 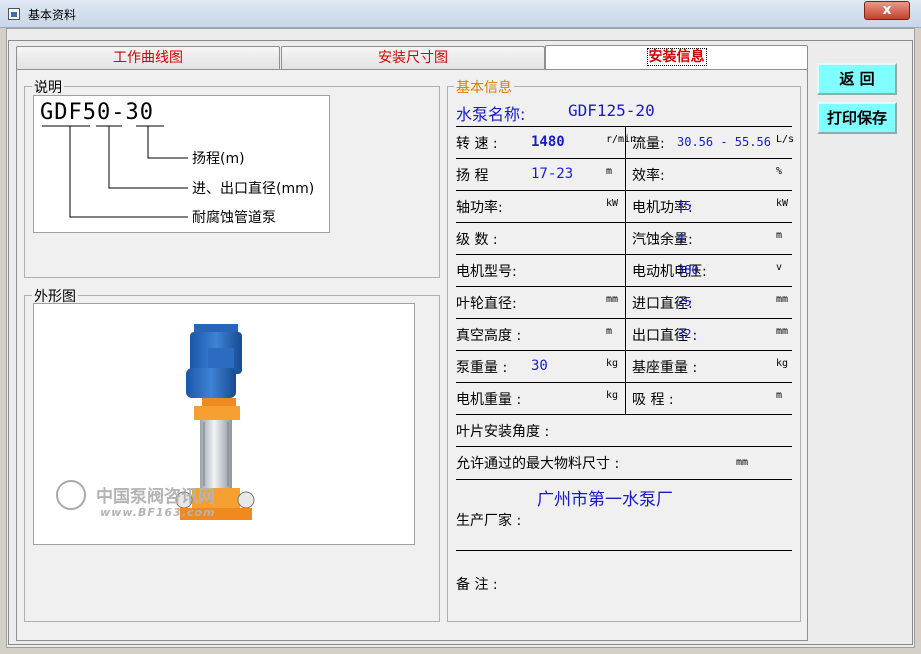 I want to click on model-part-30: 30, so click(x=139, y=112).